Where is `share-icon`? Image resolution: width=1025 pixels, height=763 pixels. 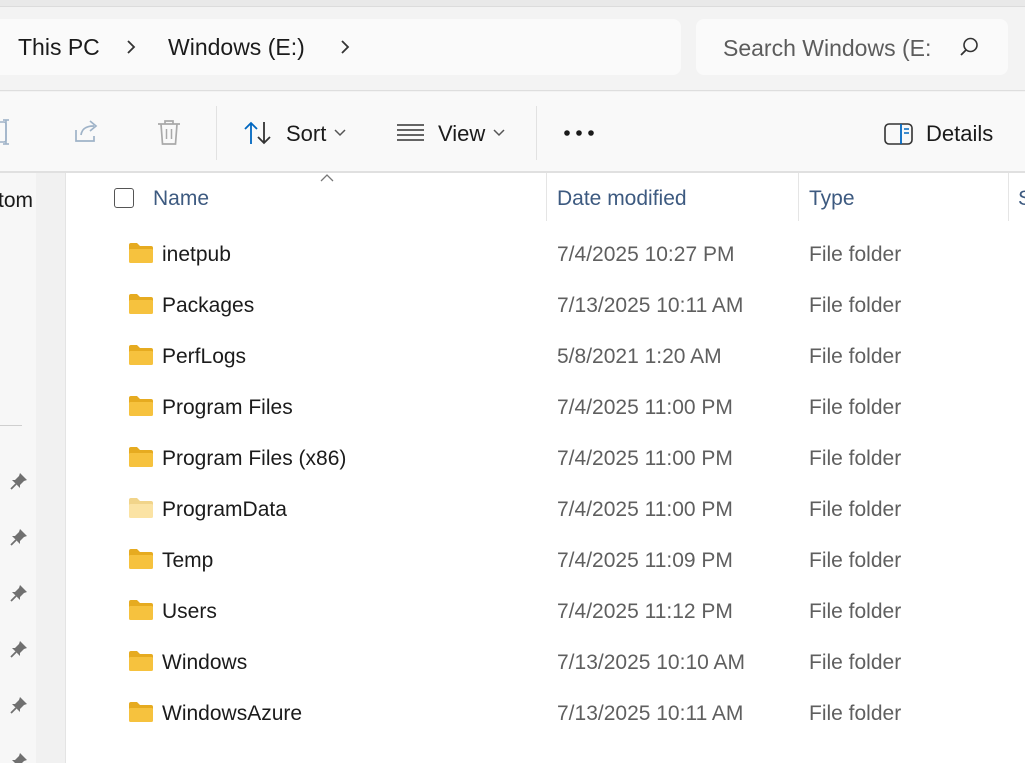 share-icon is located at coordinates (86, 132).